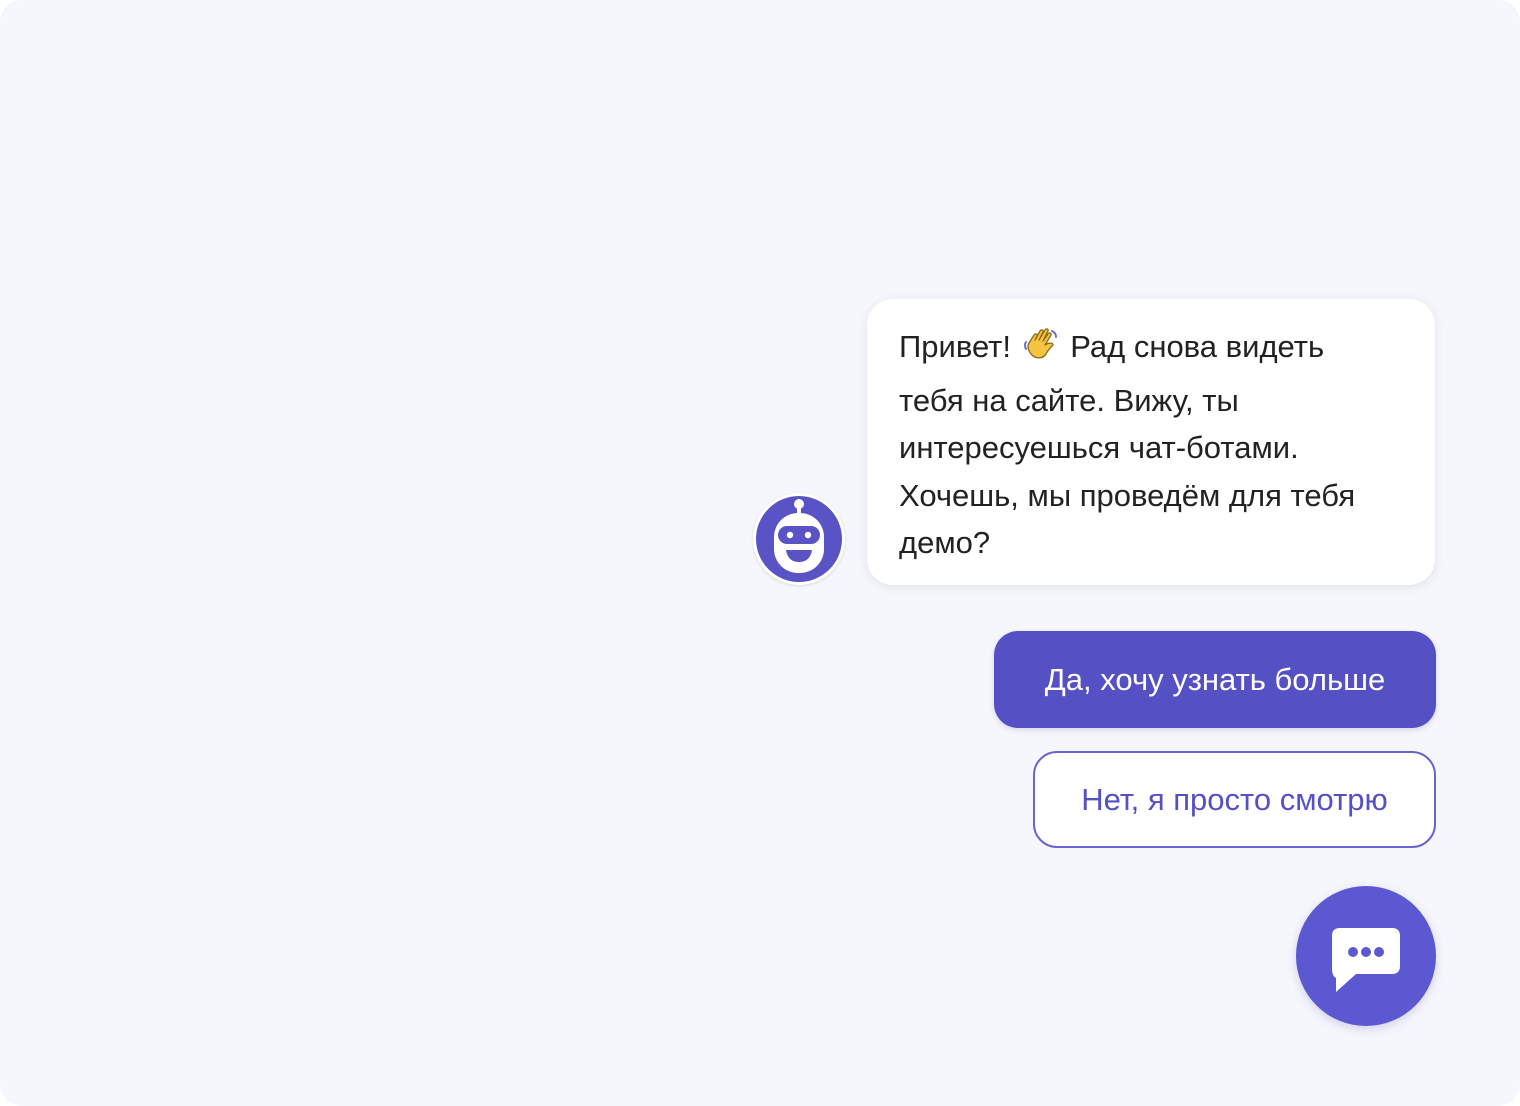 The width and height of the screenshot is (1520, 1106). What do you see at coordinates (1197, 346) in the screenshot?
I see `bot-message-text: Рад снова видеть` at bounding box center [1197, 346].